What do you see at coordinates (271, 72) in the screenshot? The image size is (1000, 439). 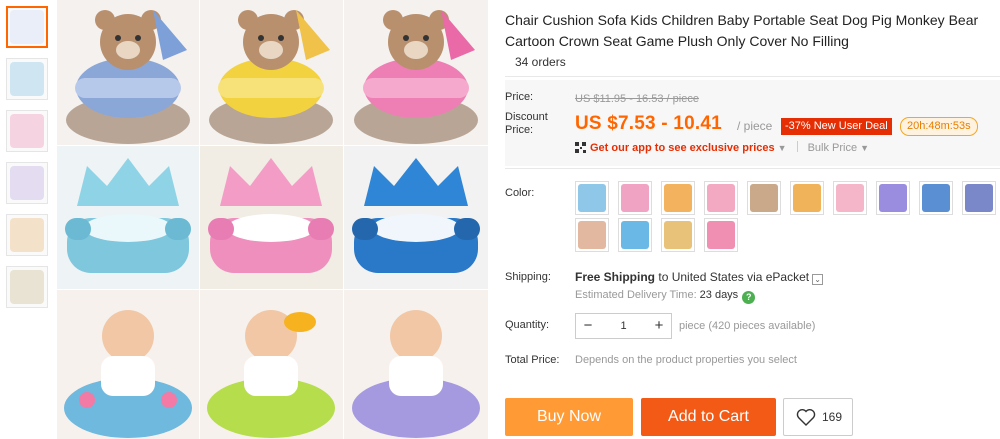 I see `image-bear-yellow` at bounding box center [271, 72].